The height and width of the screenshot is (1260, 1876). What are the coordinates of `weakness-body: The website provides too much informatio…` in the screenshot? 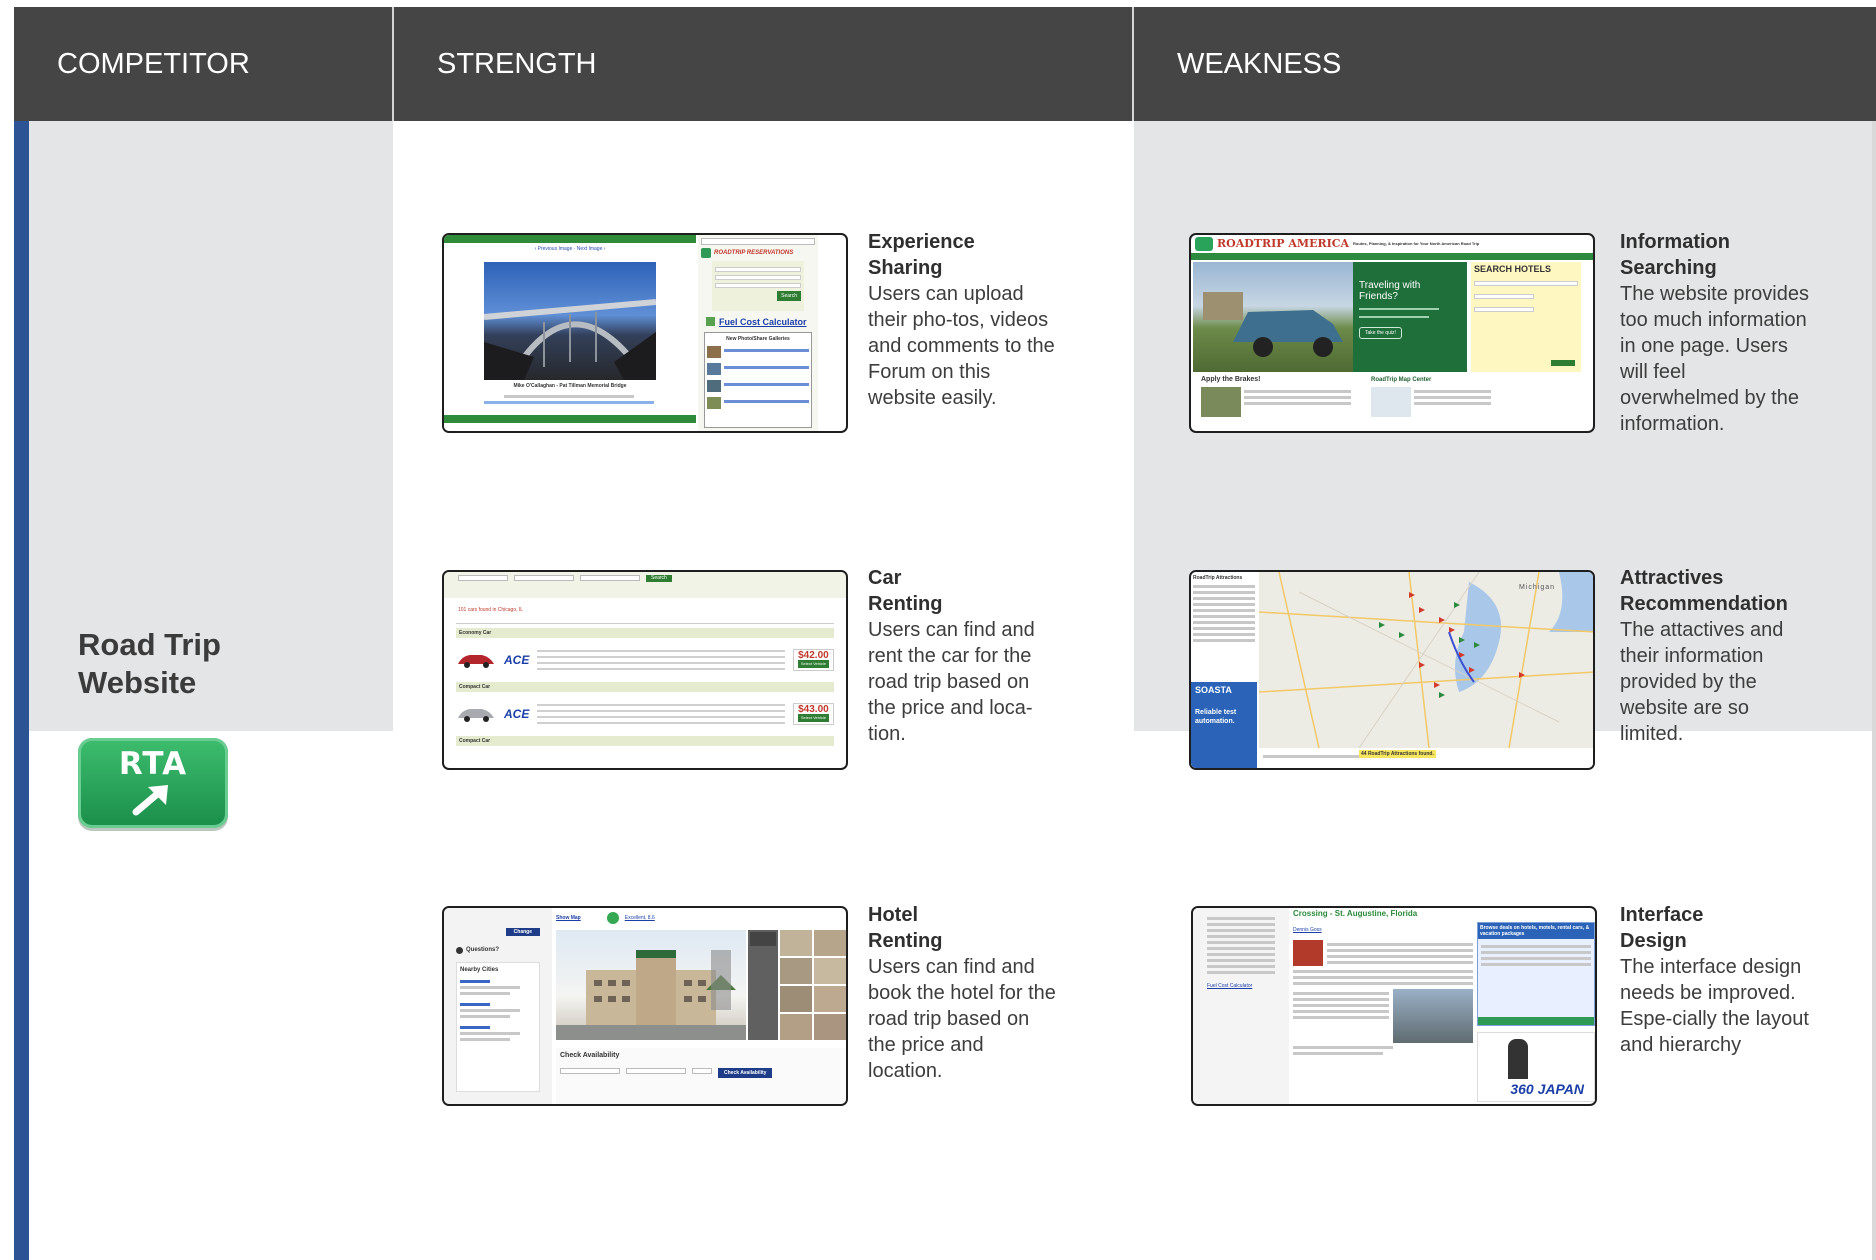 It's located at (1714, 359).